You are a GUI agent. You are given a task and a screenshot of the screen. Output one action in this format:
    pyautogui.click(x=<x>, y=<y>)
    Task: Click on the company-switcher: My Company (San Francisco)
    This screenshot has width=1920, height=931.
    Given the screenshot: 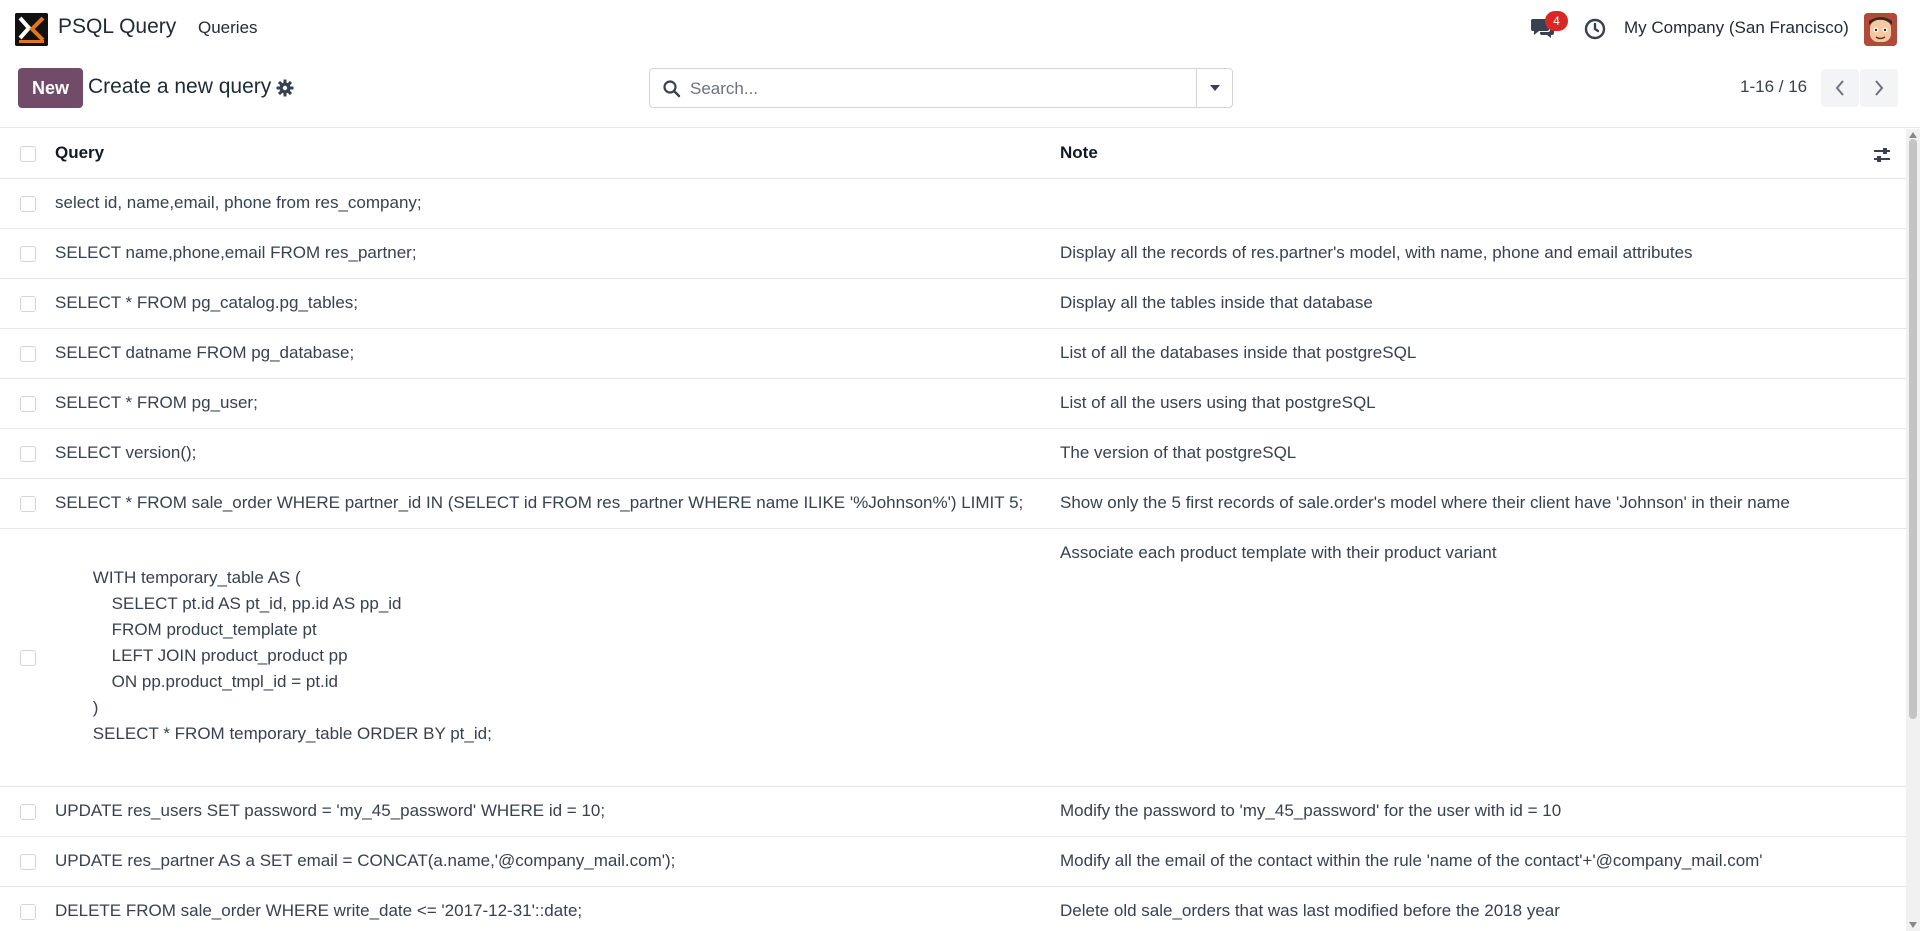 What is the action you would take?
    pyautogui.click(x=1736, y=28)
    